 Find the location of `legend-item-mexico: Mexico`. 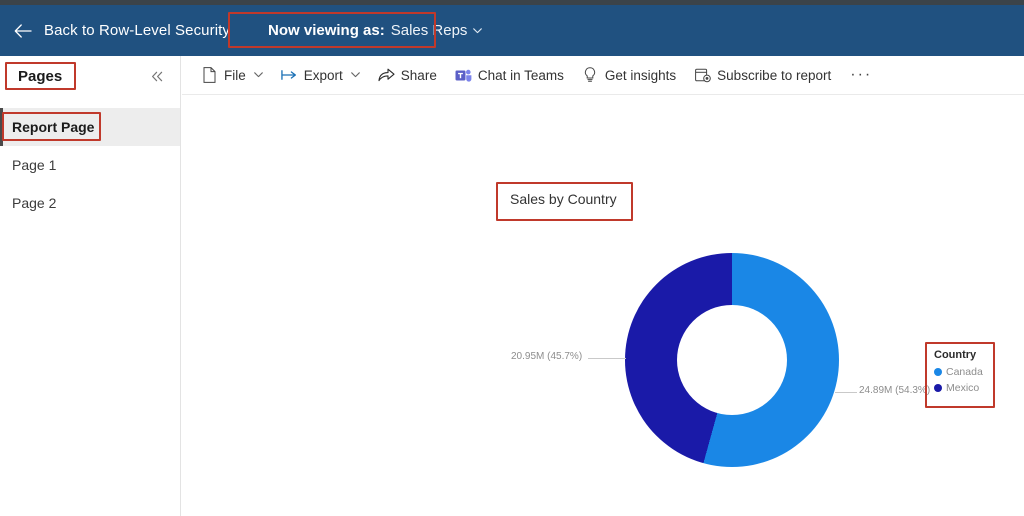

legend-item-mexico: Mexico is located at coordinates (962, 388).